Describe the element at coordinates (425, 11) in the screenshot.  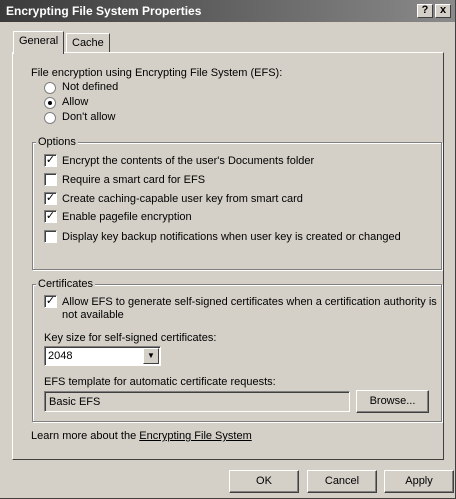
I see `help-button: ?` at that location.